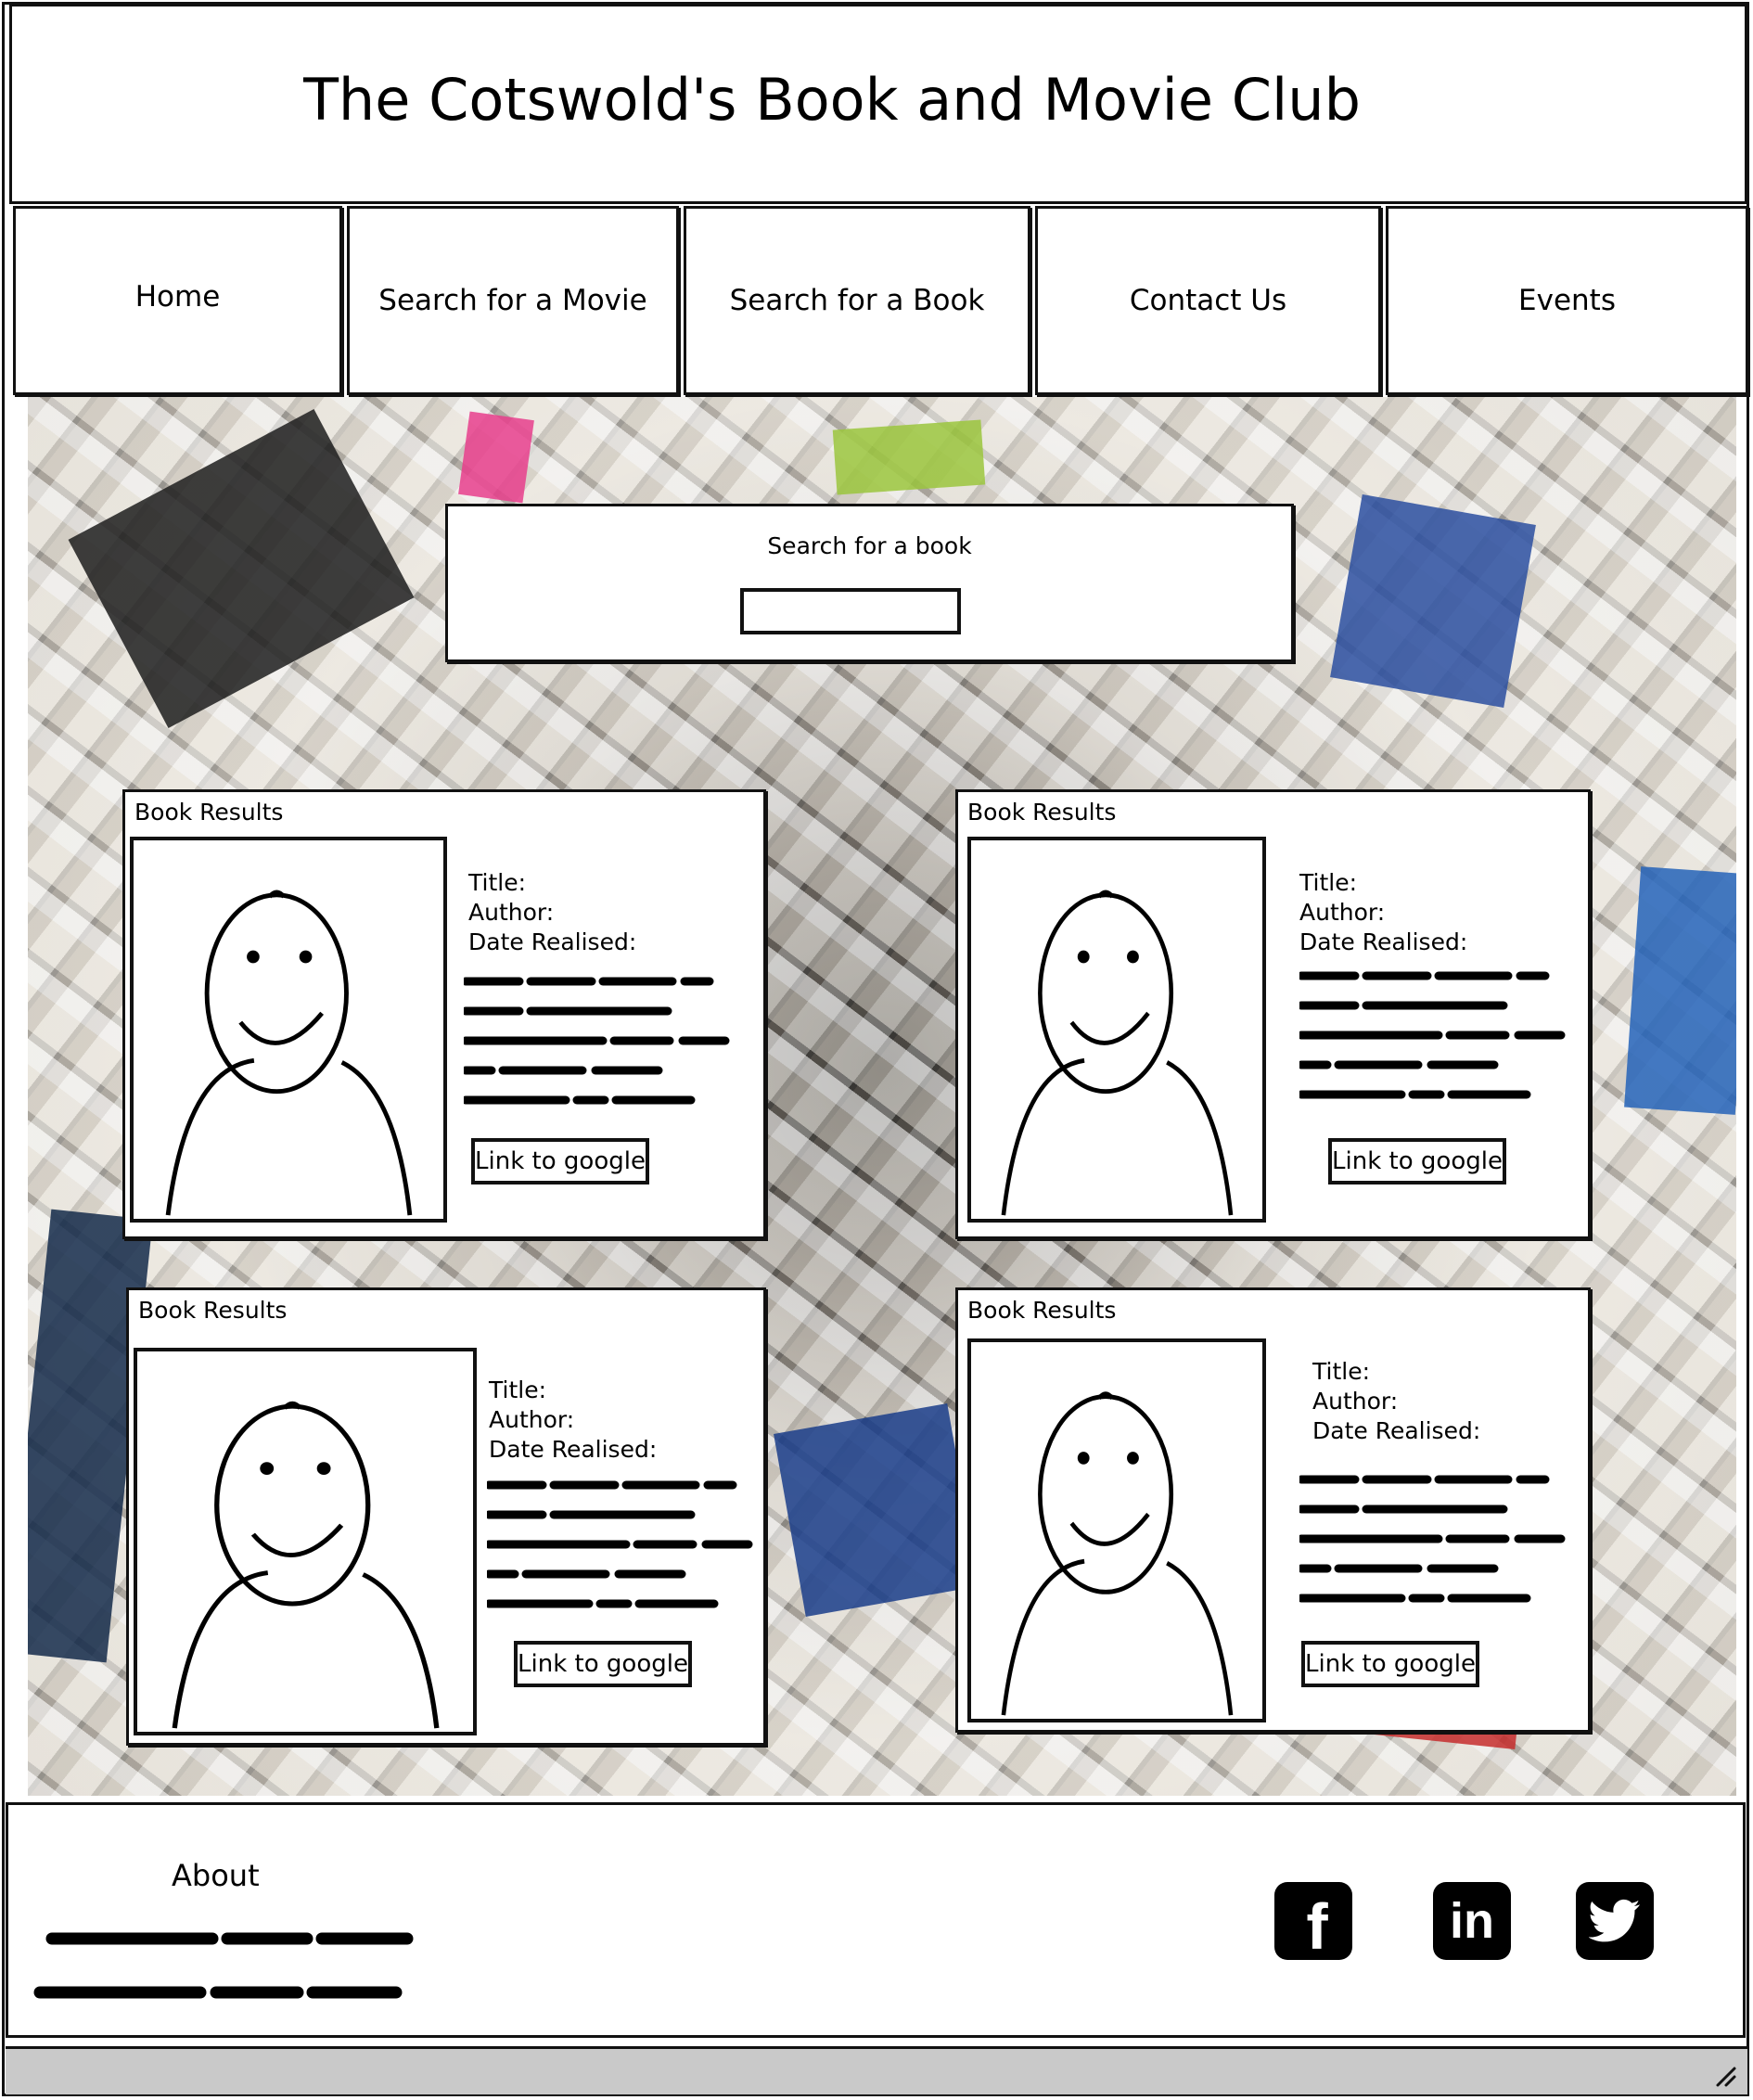 The image size is (1753, 2100). What do you see at coordinates (869, 545) in the screenshot?
I see `search-label: Search for a book` at bounding box center [869, 545].